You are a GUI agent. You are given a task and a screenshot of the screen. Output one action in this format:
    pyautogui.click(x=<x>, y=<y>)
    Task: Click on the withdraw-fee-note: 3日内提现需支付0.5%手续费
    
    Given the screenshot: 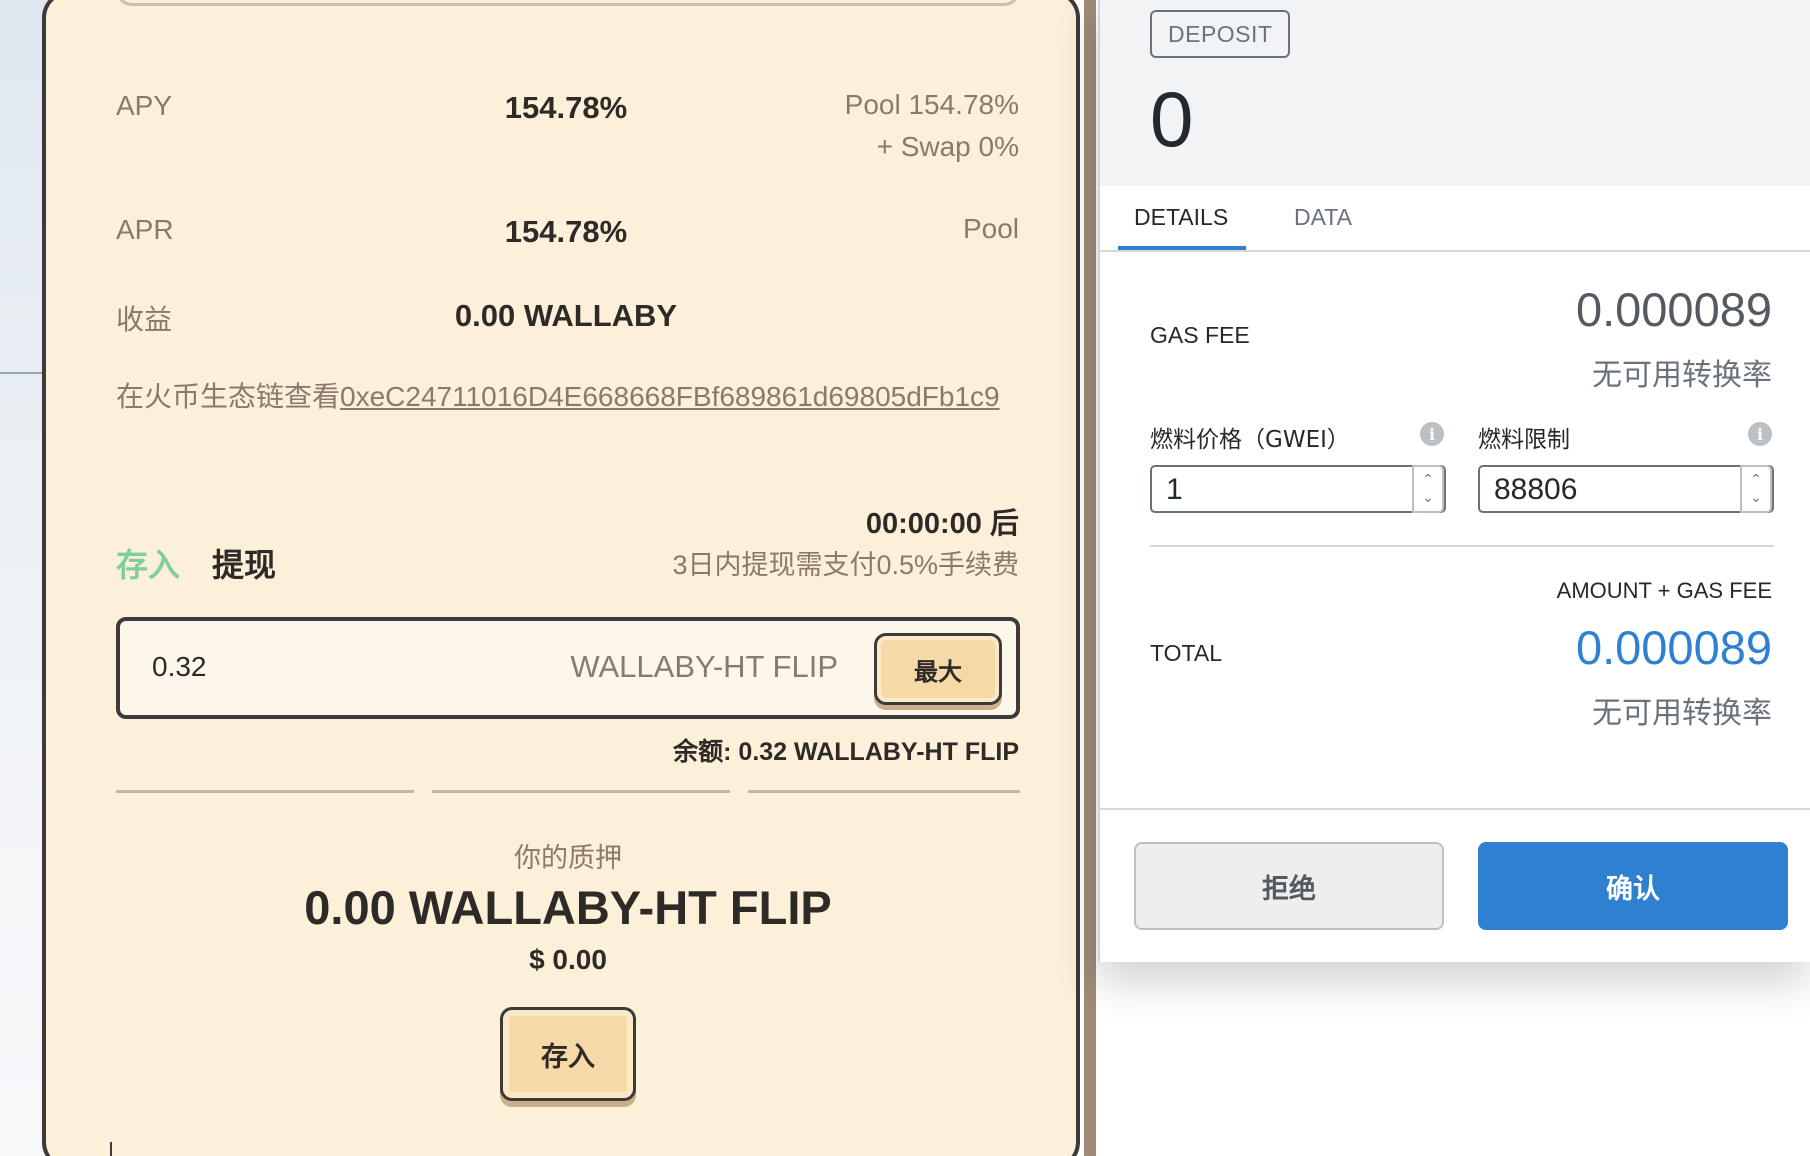 What is the action you would take?
    pyautogui.click(x=845, y=565)
    